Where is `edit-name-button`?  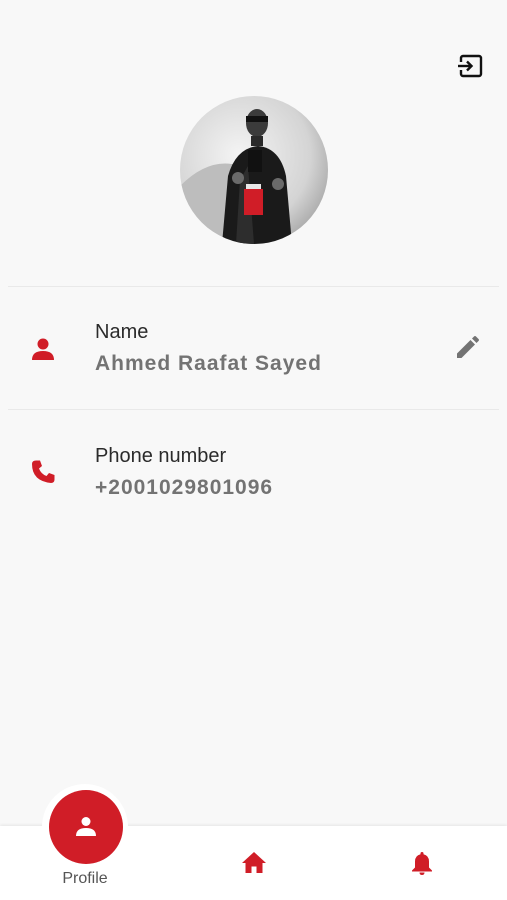
edit-name-button is located at coordinates (467, 348).